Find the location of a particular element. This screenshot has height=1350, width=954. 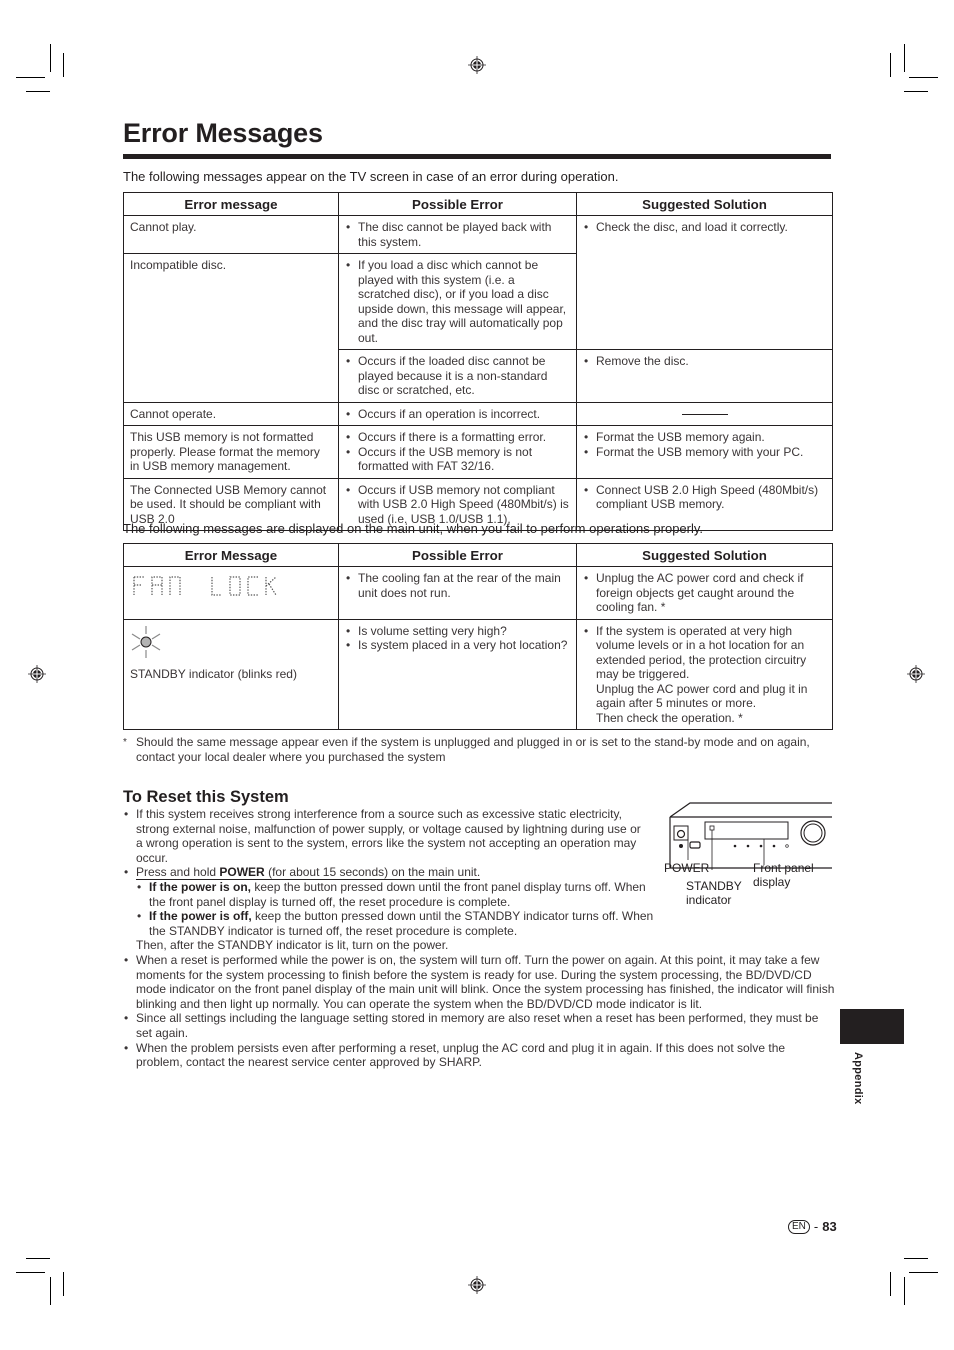

main-unit-front-panel-illustration is located at coordinates (750, 836).